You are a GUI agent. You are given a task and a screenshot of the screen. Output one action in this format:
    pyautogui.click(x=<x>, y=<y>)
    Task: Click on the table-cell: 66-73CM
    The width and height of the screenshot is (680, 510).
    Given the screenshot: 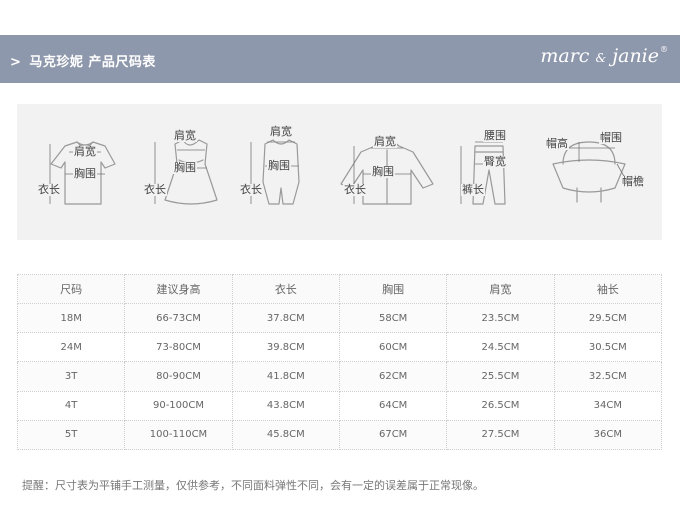 What is the action you would take?
    pyautogui.click(x=178, y=318)
    